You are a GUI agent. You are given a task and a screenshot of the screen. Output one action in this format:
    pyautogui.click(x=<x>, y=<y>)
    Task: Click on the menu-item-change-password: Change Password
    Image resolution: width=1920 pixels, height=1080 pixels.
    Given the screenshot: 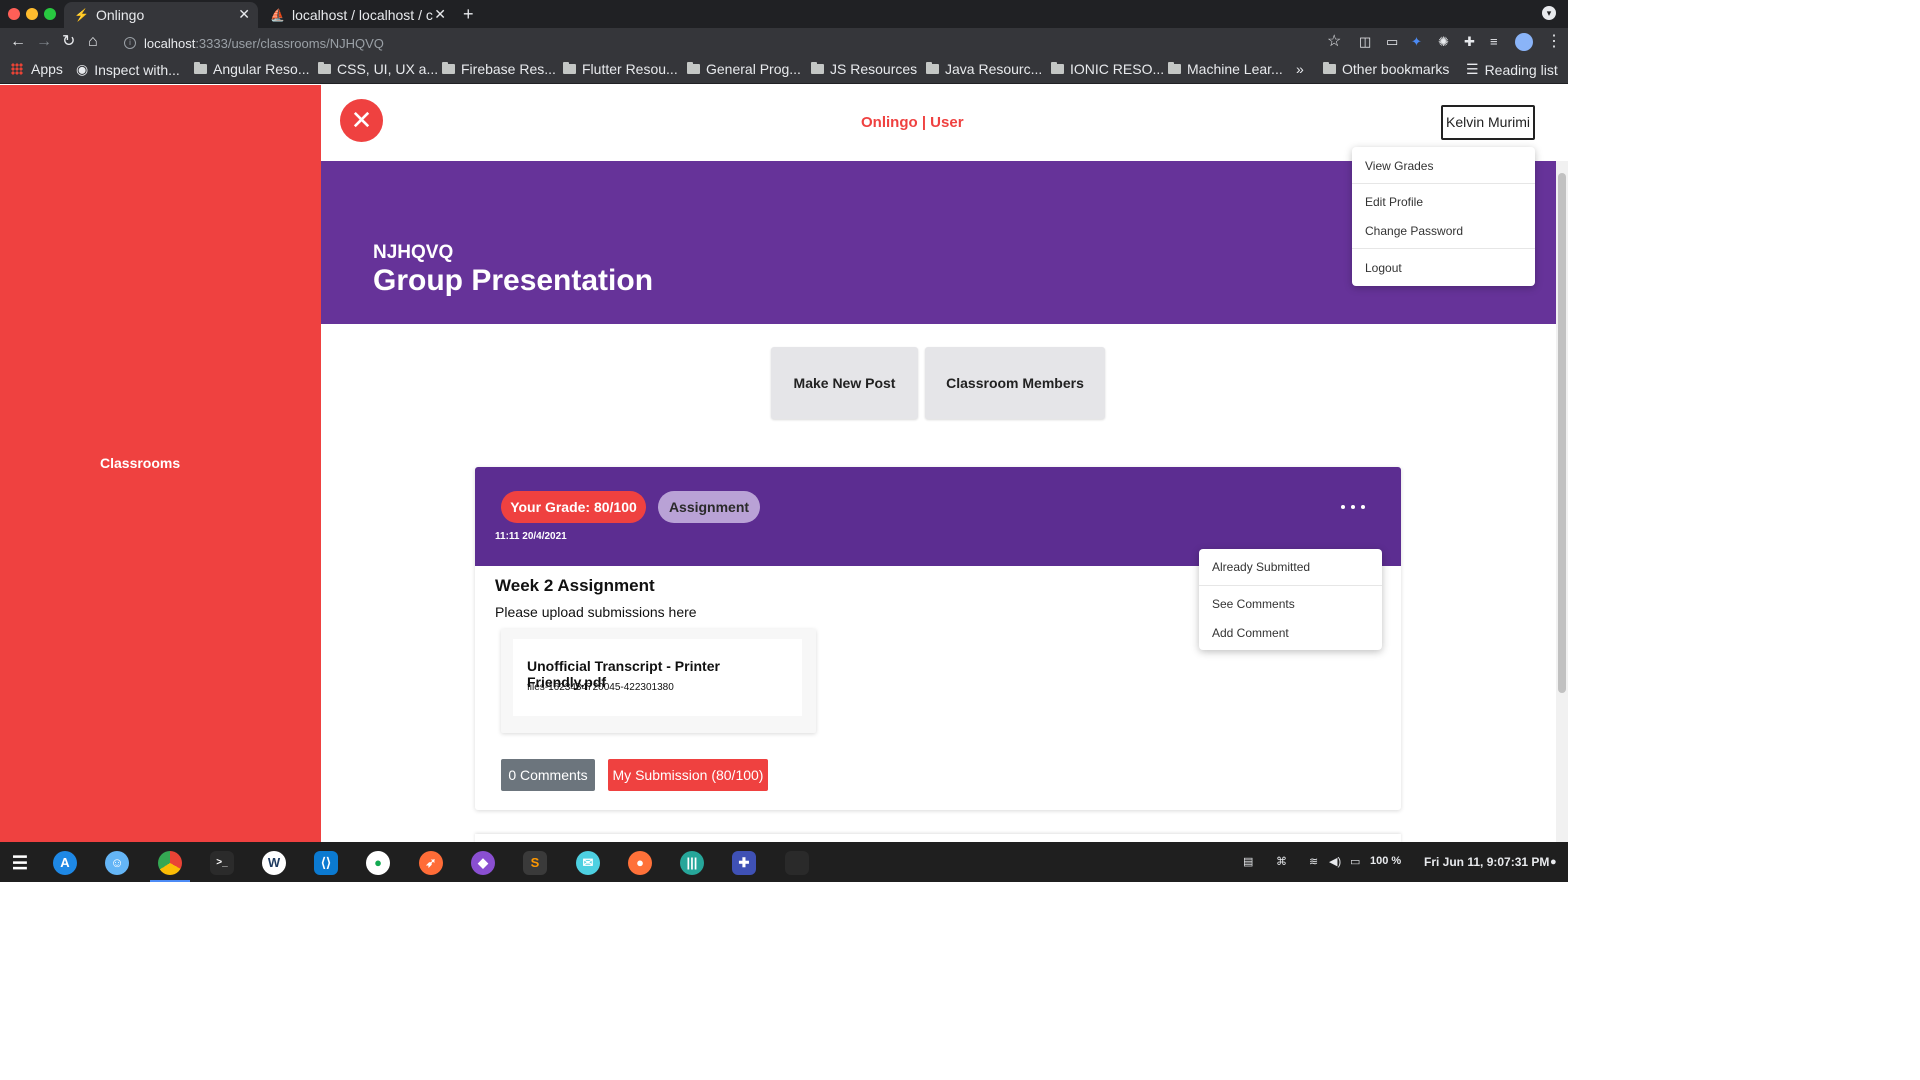 What is the action you would take?
    pyautogui.click(x=1414, y=231)
    